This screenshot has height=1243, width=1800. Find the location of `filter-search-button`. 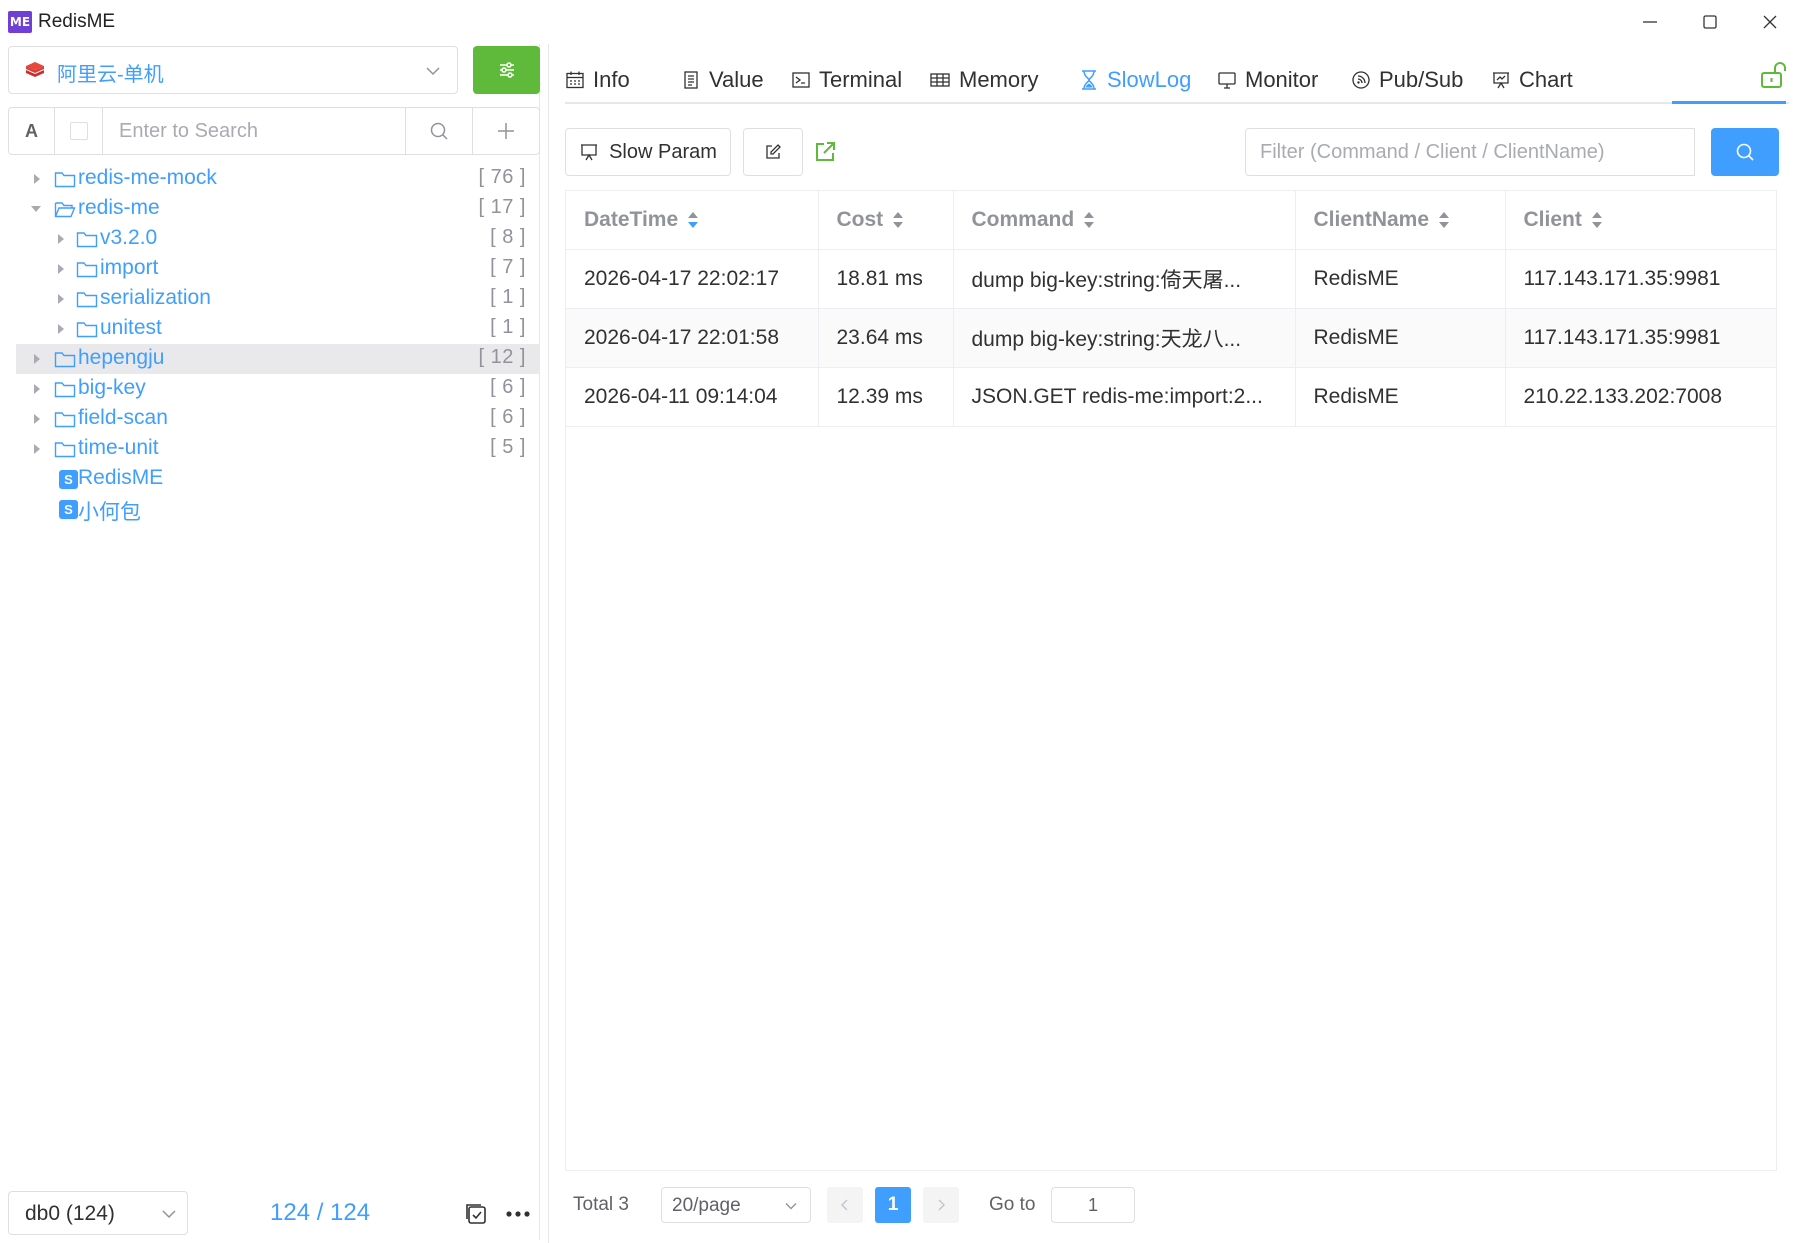

filter-search-button is located at coordinates (1745, 152).